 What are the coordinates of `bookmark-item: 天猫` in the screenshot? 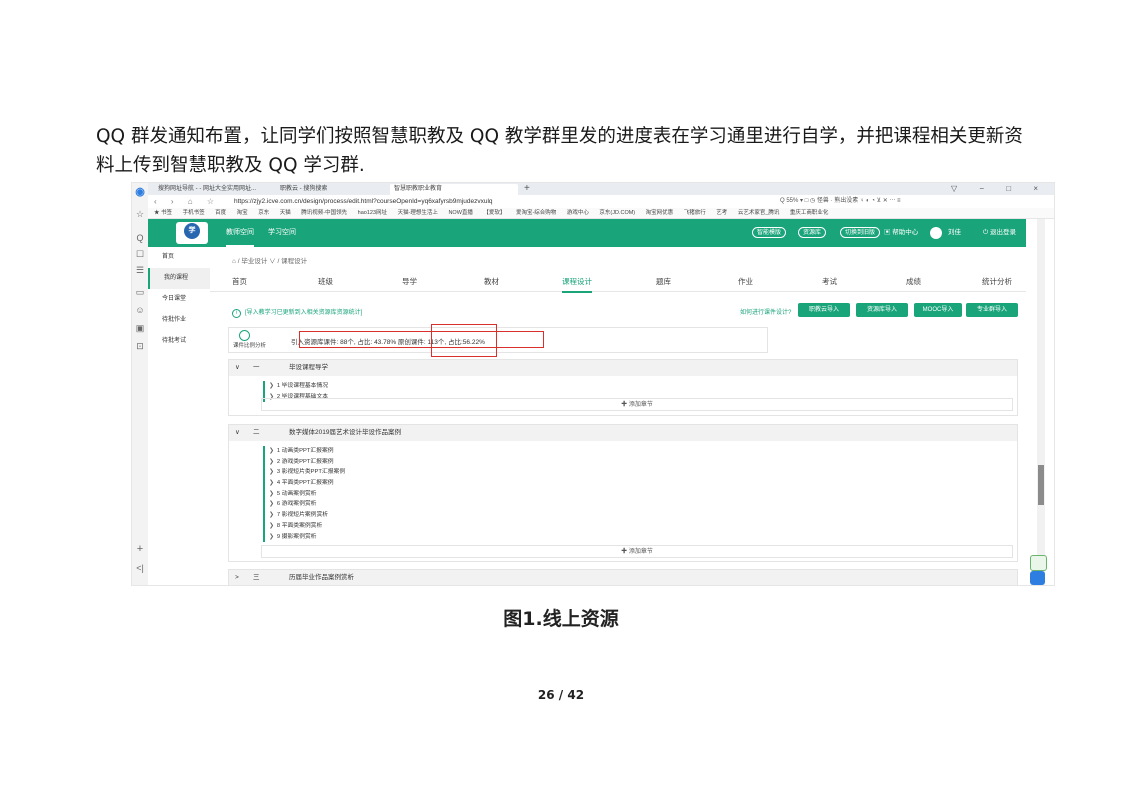 It's located at (285, 213).